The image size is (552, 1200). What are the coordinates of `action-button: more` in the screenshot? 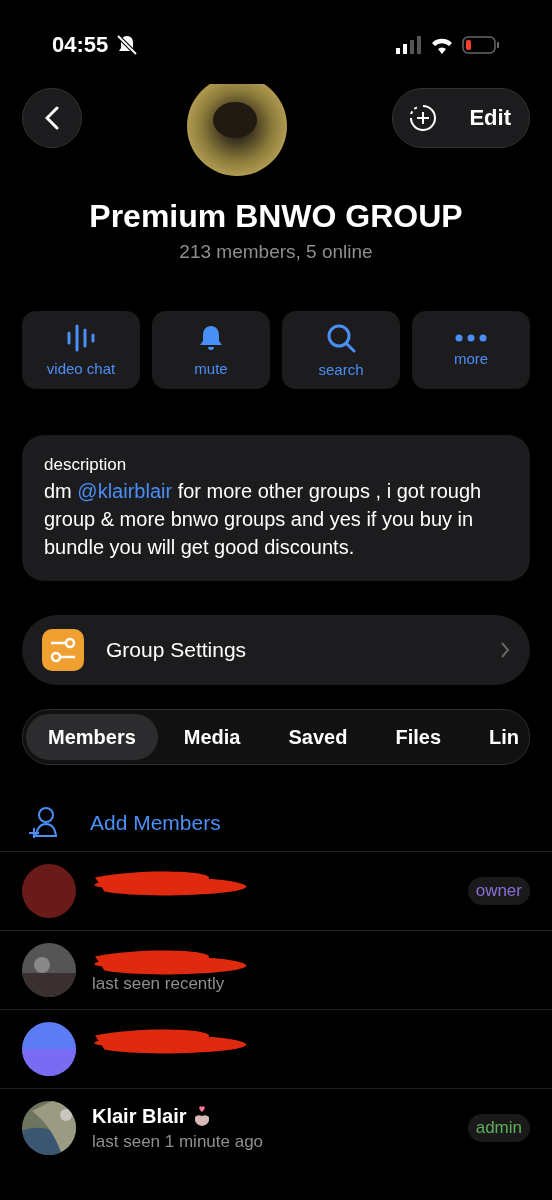 It's located at (471, 350).